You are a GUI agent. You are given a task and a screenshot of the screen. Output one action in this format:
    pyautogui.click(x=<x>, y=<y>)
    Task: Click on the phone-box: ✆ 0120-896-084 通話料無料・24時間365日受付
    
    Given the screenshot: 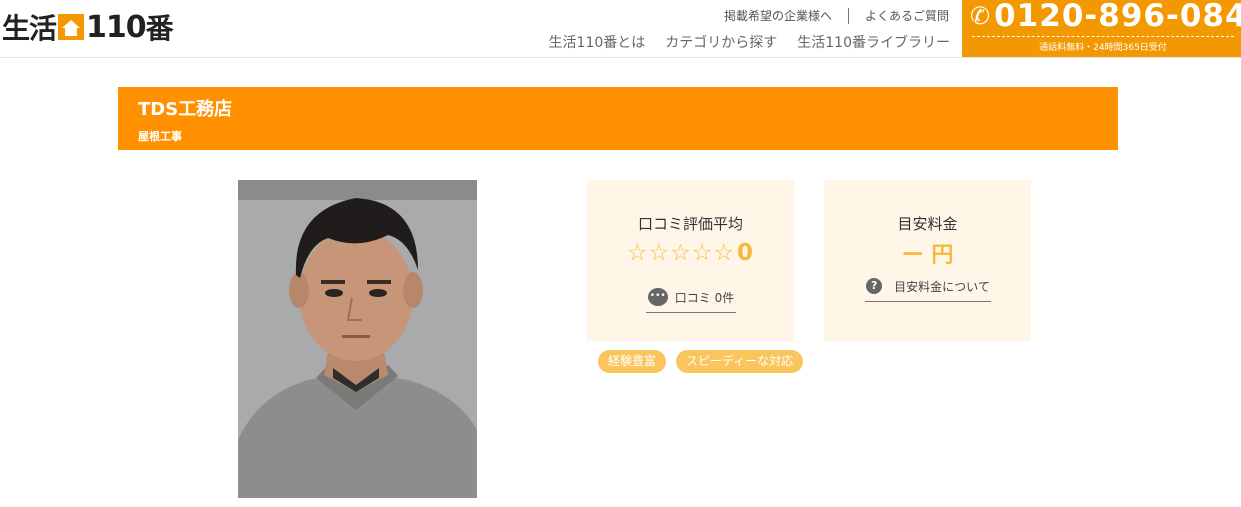 What is the action you would take?
    pyautogui.click(x=1101, y=28)
    